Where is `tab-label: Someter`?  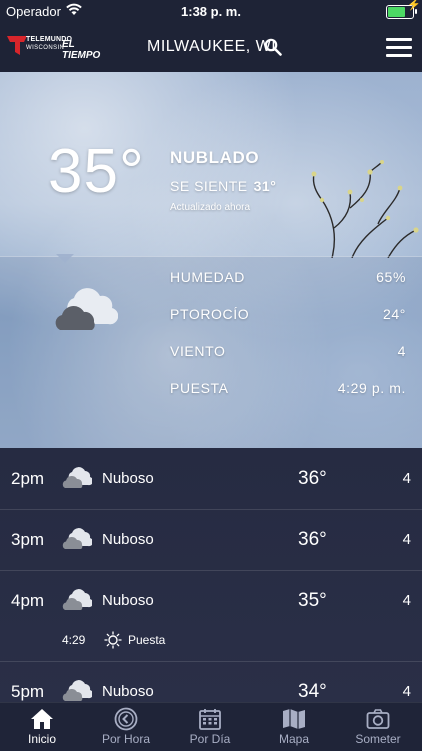 tab-label: Someter is located at coordinates (378, 739).